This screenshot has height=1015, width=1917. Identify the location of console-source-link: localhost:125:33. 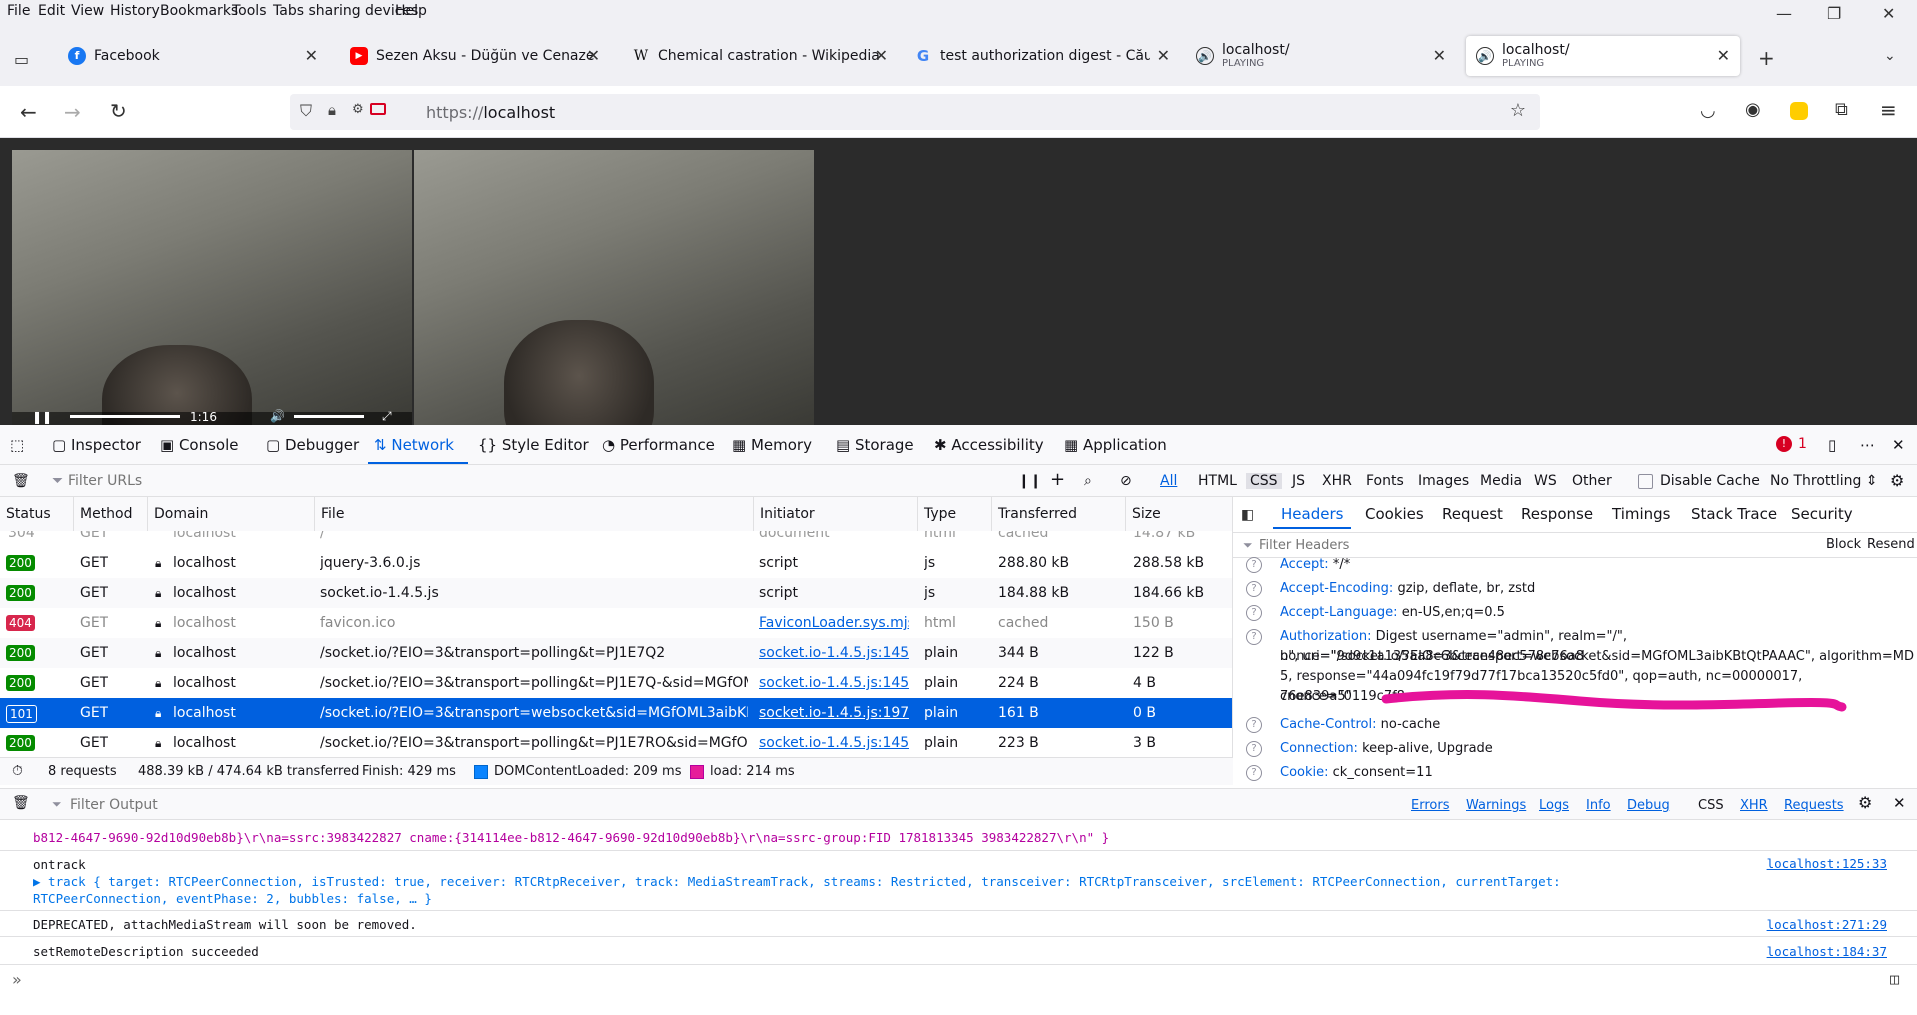
(1827, 863).